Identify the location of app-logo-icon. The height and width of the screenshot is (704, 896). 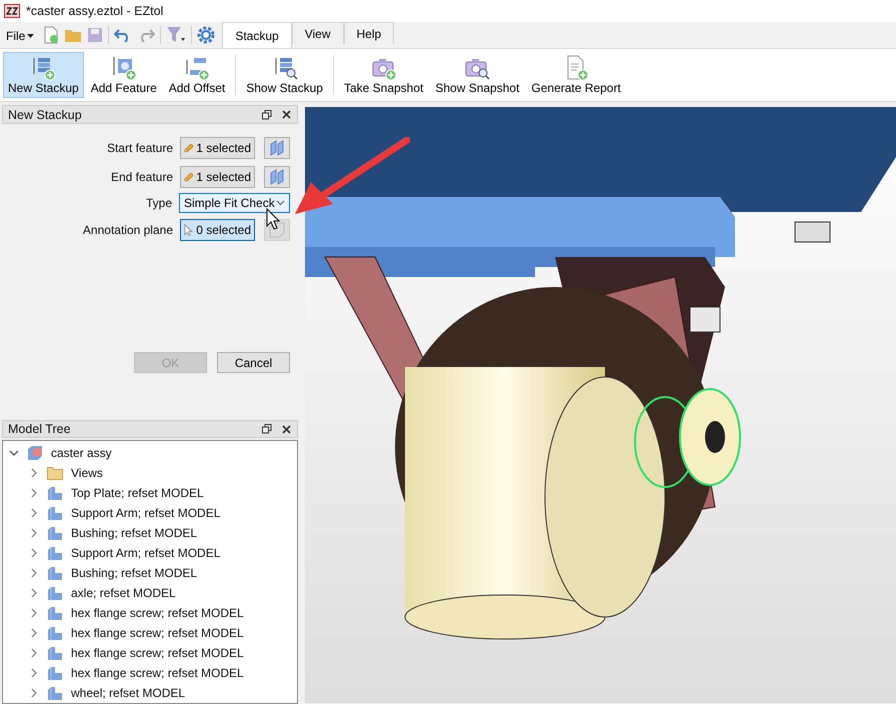
(12, 11).